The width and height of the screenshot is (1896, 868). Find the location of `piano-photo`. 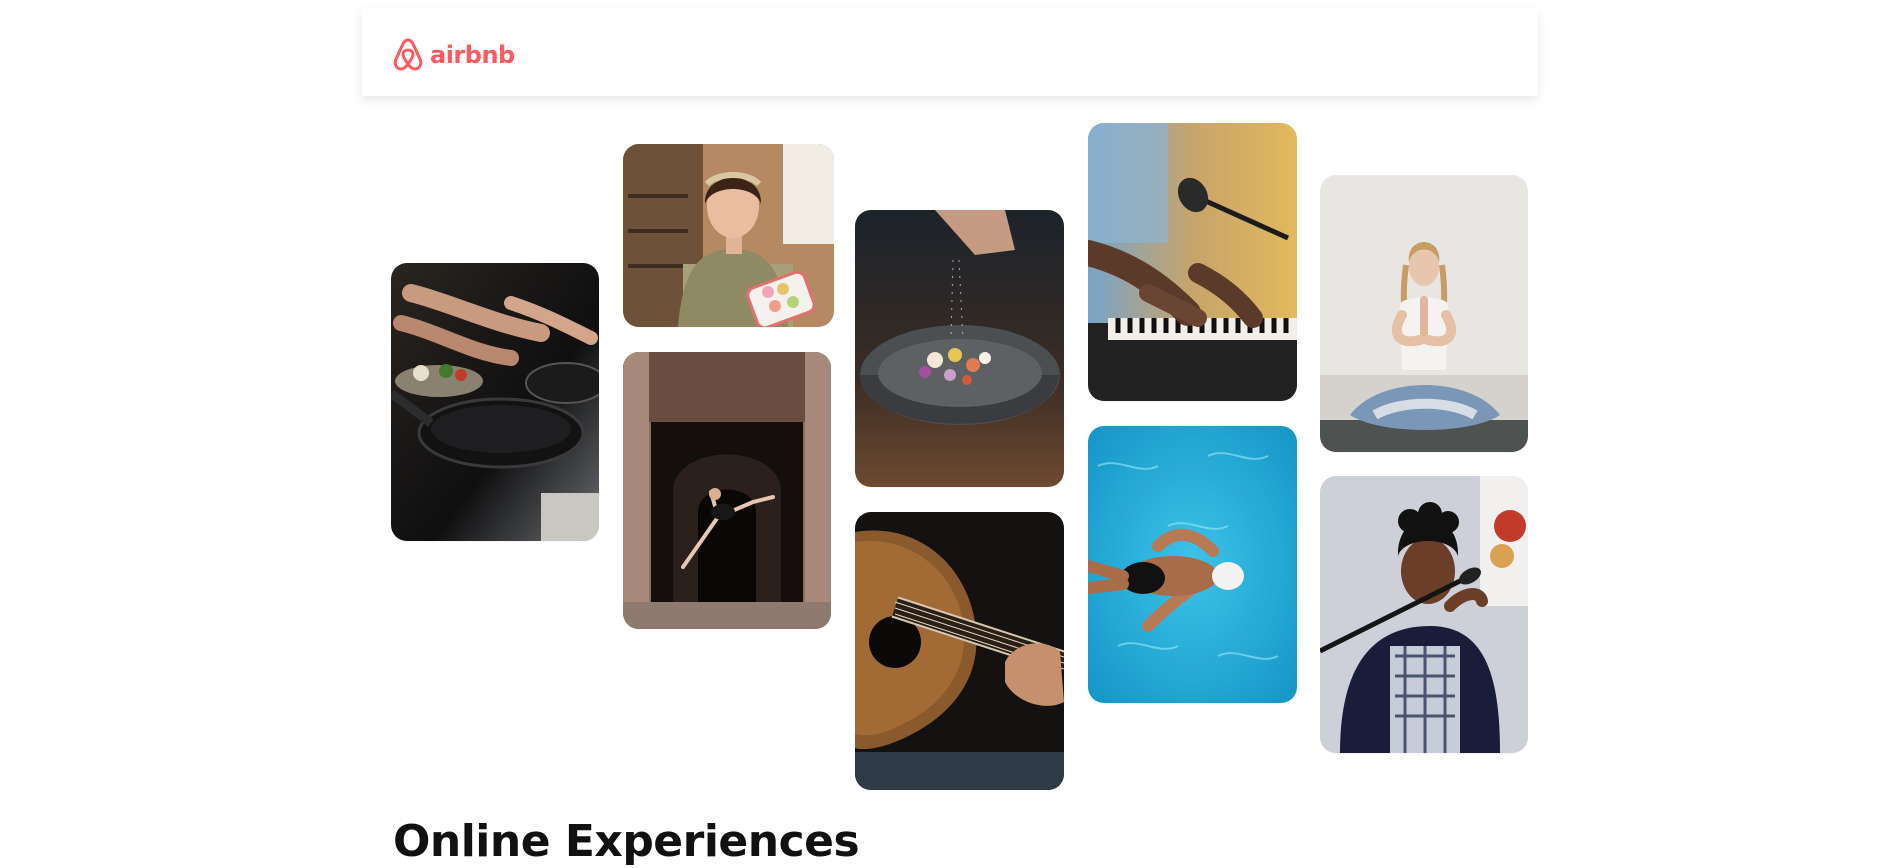

piano-photo is located at coordinates (1192, 262).